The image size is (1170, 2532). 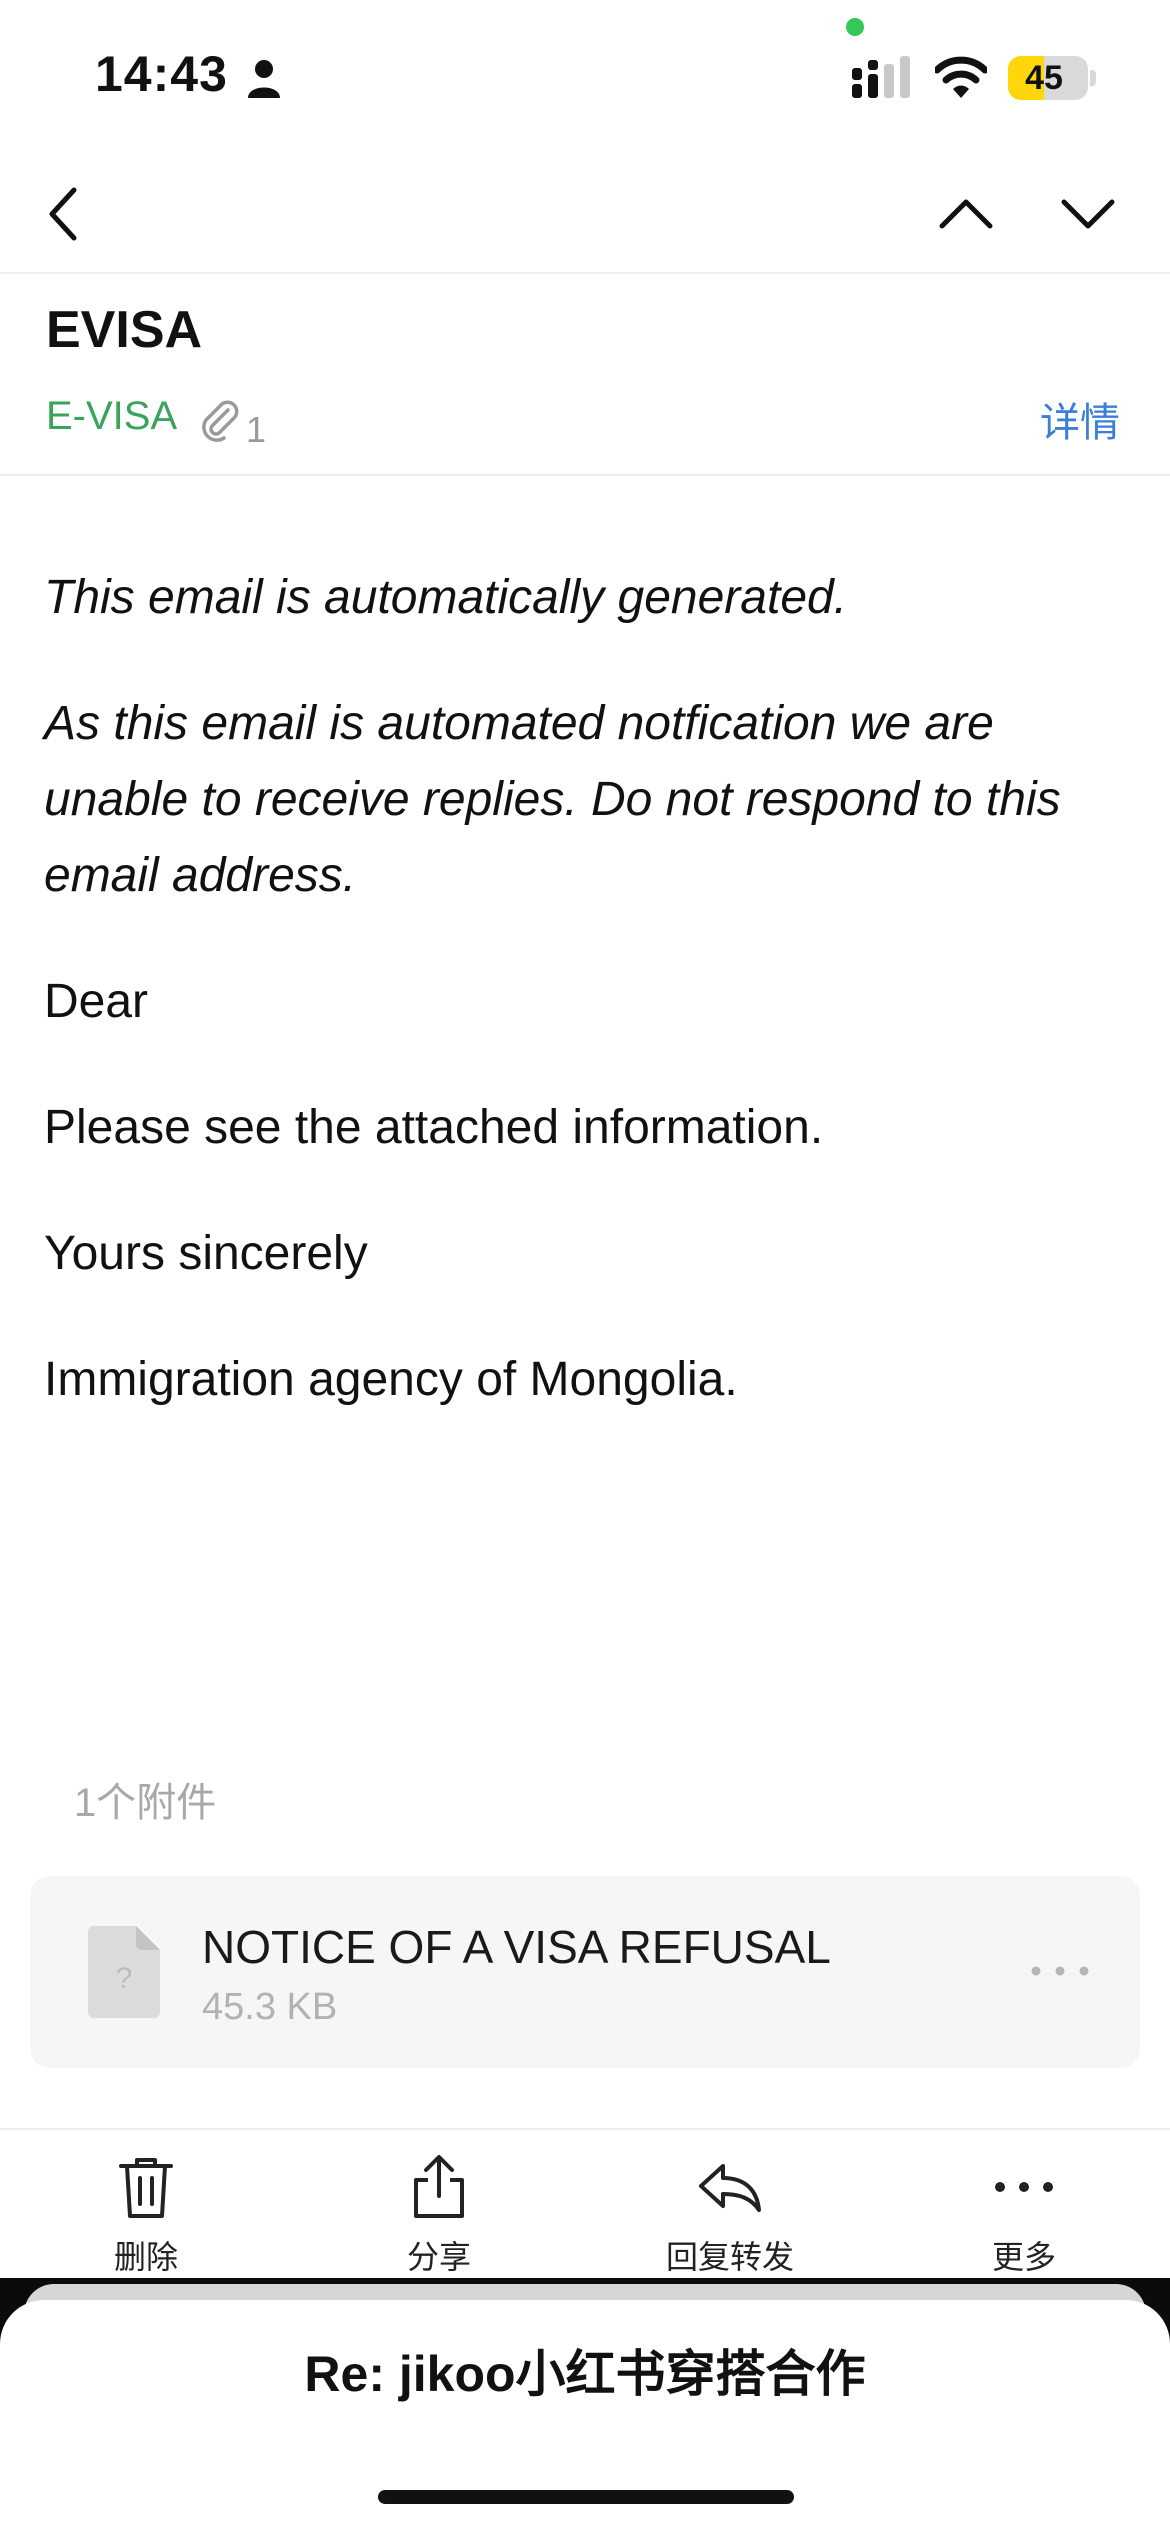 What do you see at coordinates (438, 2257) in the screenshot?
I see `share-label: 分享` at bounding box center [438, 2257].